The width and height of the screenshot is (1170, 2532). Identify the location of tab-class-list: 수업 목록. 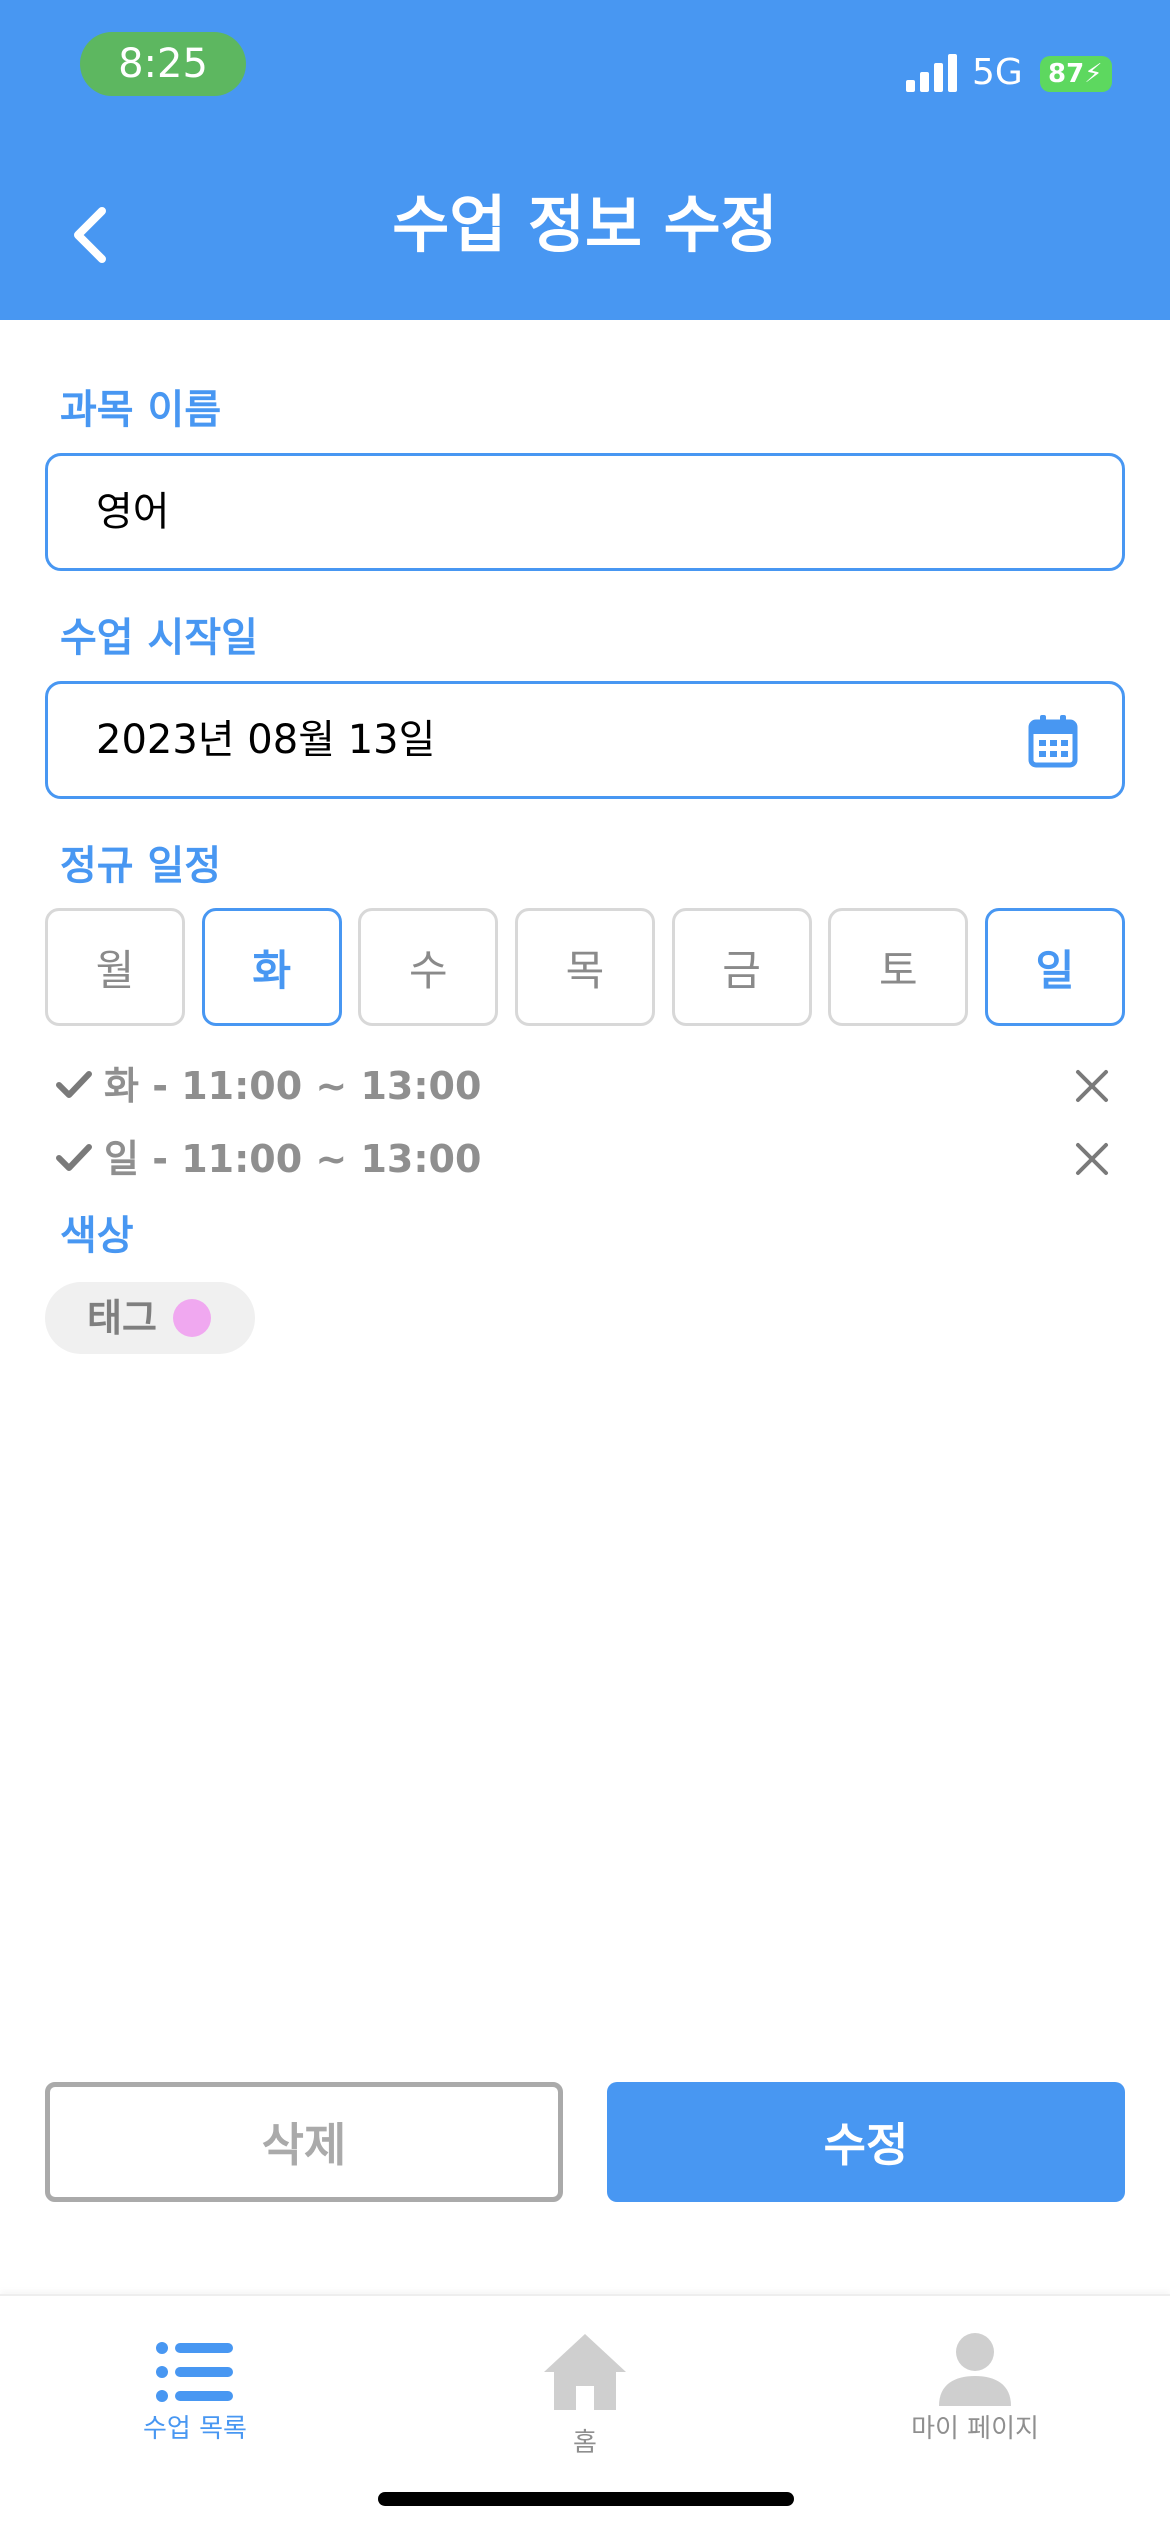
(195, 2386).